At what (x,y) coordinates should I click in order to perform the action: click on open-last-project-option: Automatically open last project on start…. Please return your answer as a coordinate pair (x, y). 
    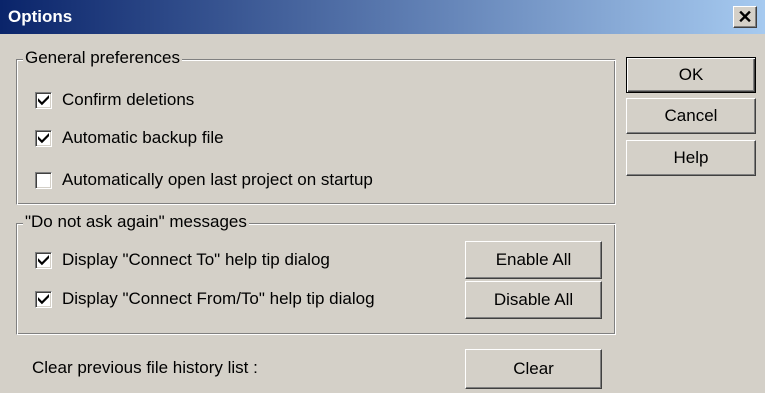
    Looking at the image, I should click on (204, 180).